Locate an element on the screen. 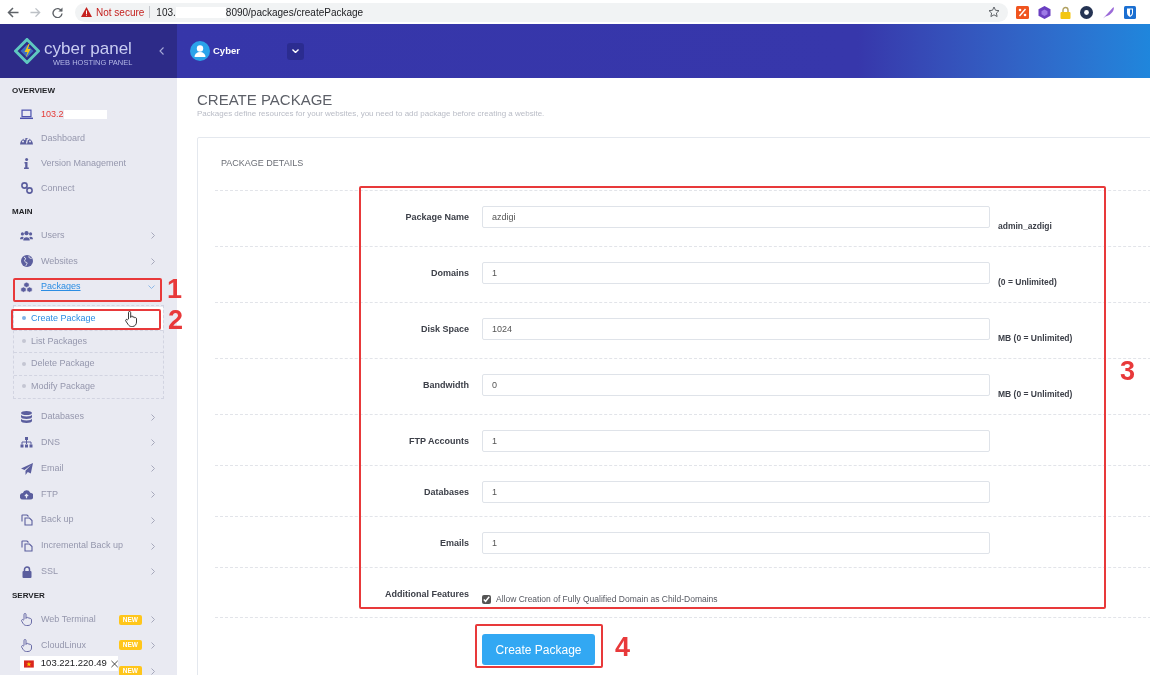 The height and width of the screenshot is (675, 1150). dropdown-button is located at coordinates (295, 51).